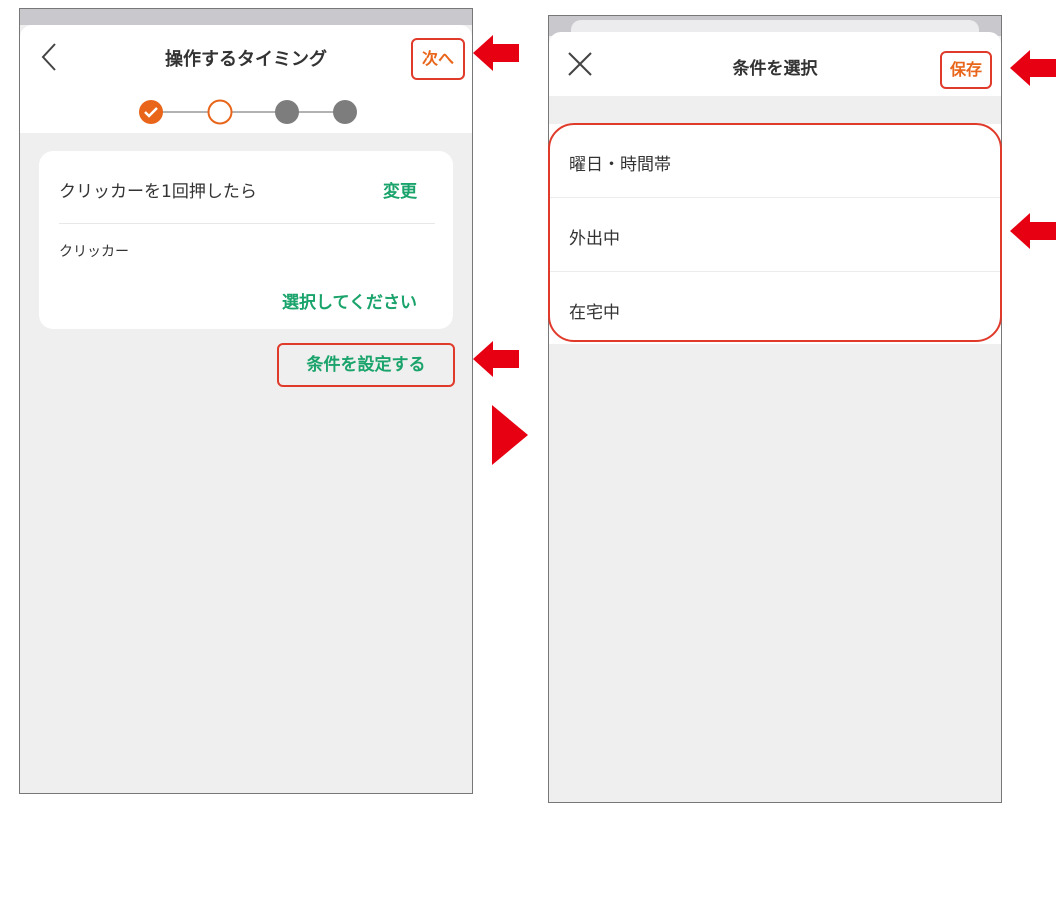  What do you see at coordinates (349, 300) in the screenshot?
I see `select-device-link: 選択してください` at bounding box center [349, 300].